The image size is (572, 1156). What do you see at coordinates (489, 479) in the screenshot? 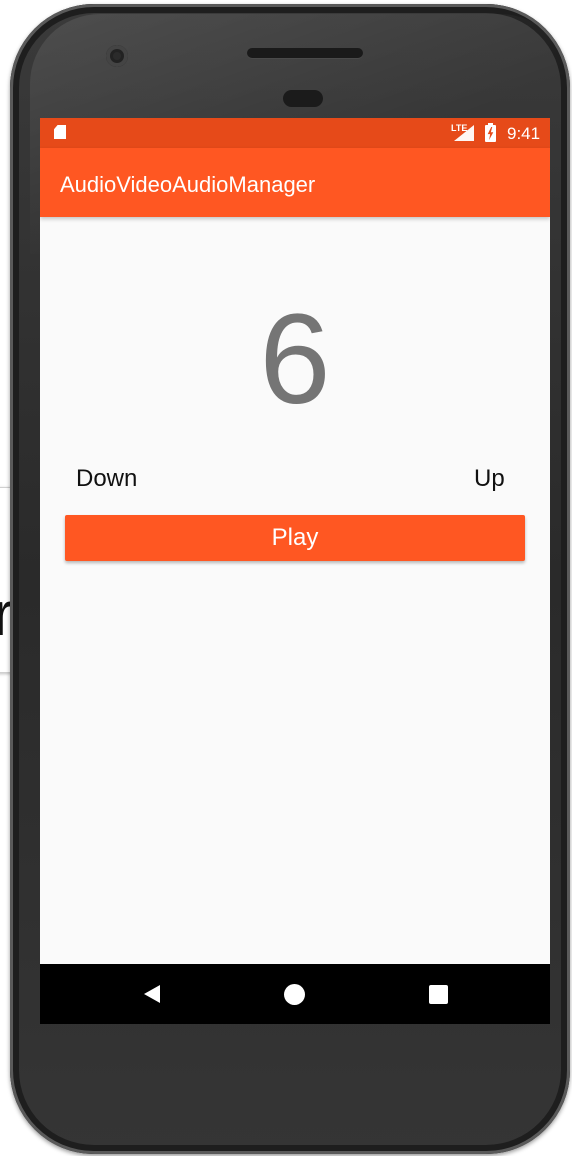
I see `volume-up-control: Up` at bounding box center [489, 479].